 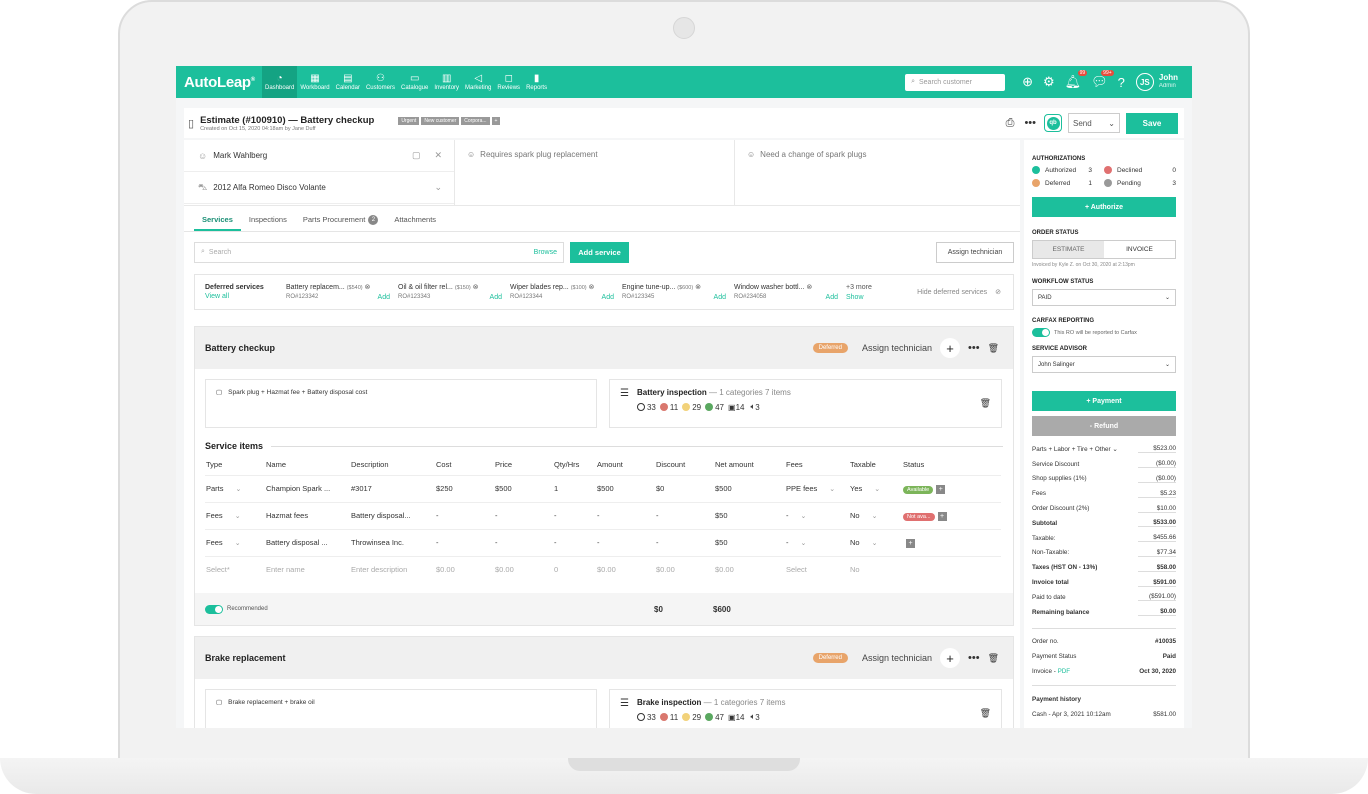 What do you see at coordinates (959, 292) in the screenshot?
I see `hide-deferred-button: Hide deferred services ⊘` at bounding box center [959, 292].